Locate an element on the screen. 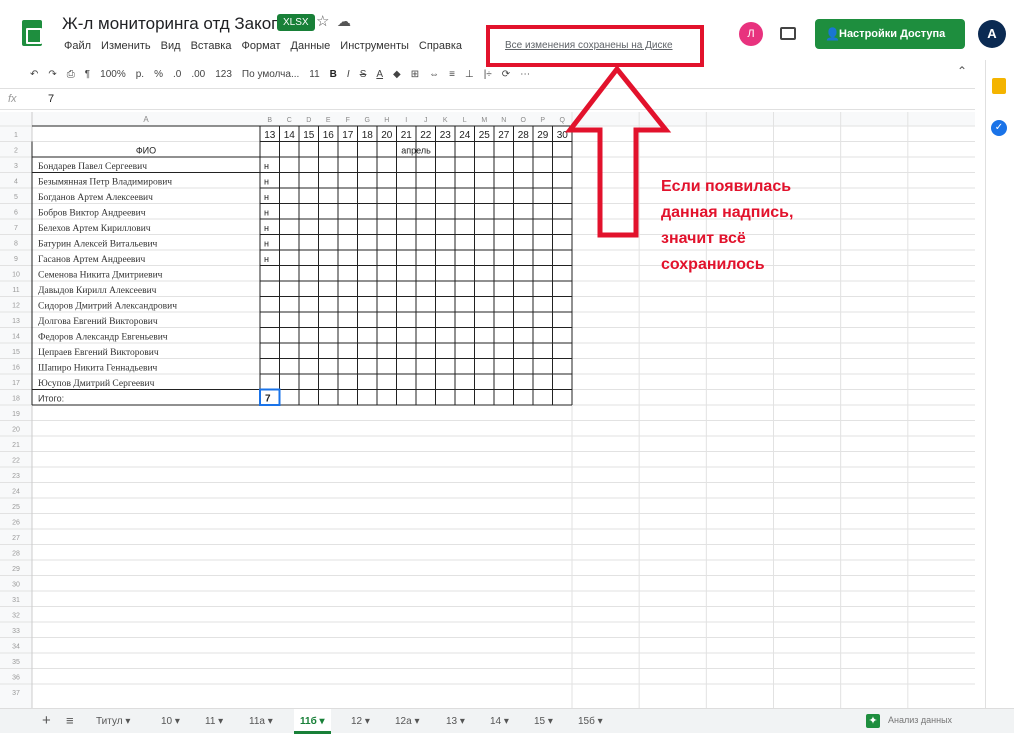 Image resolution: width=1014 pixels, height=734 pixels. total-label: Итого: is located at coordinates (51, 399).